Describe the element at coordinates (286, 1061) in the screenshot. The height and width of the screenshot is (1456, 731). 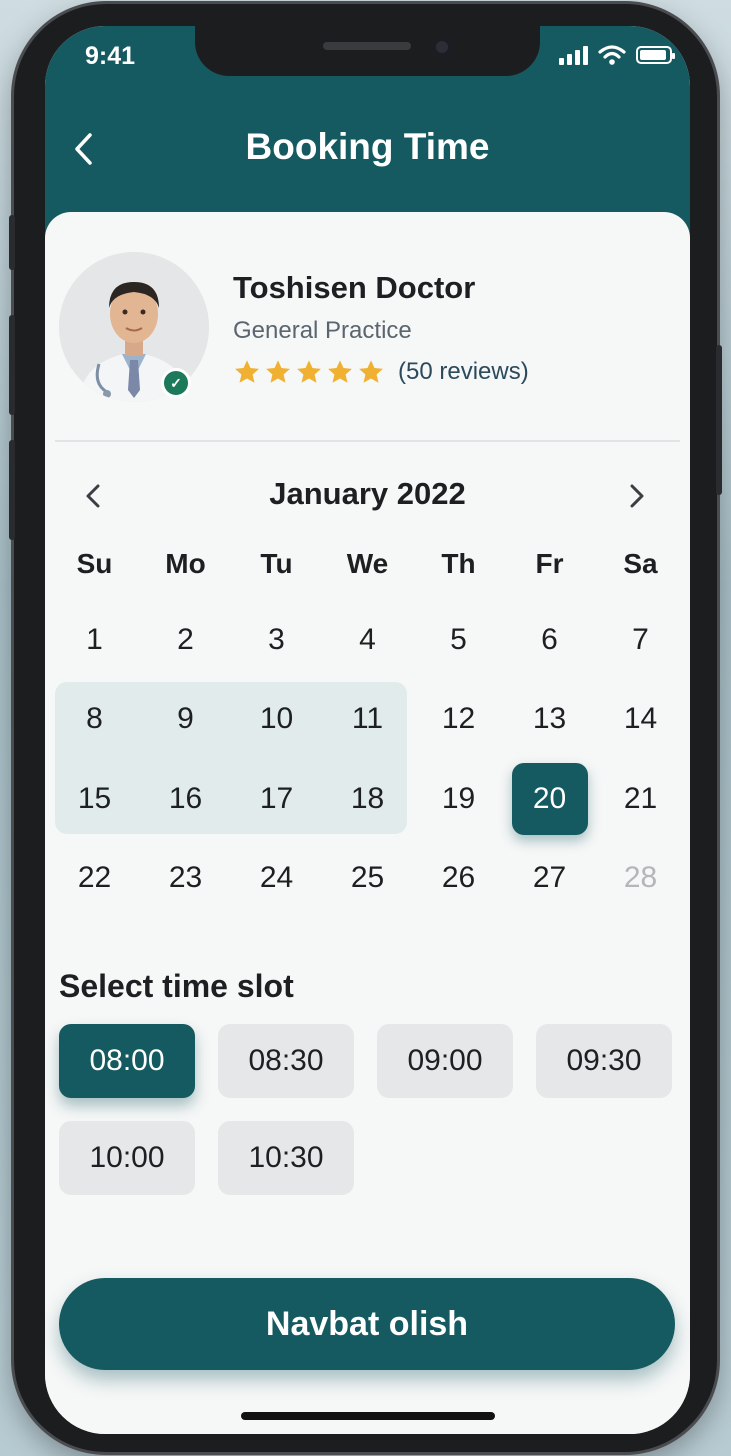
I see `time-slot: 08:30` at that location.